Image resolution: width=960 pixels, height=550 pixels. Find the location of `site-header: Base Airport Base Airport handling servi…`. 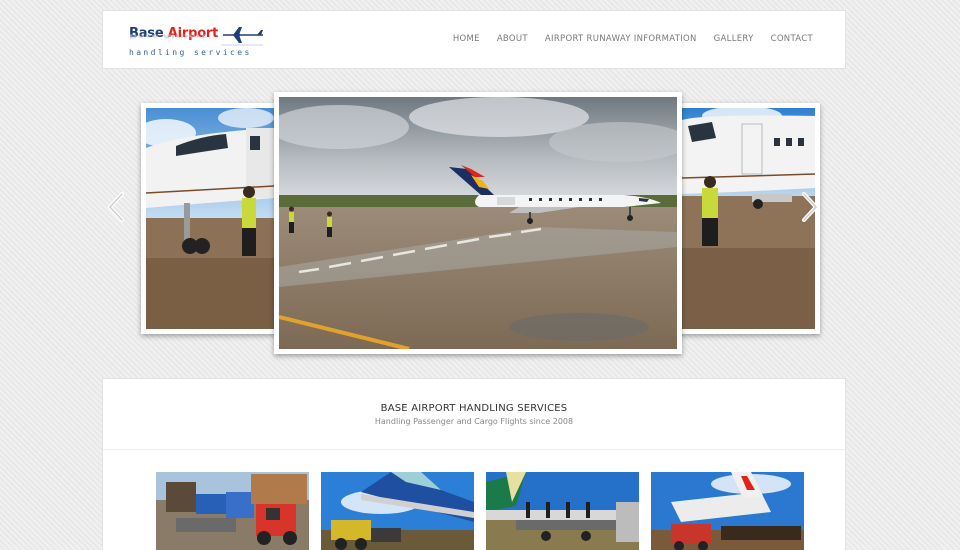

site-header: Base Airport Base Airport handling servi… is located at coordinates (474, 39).